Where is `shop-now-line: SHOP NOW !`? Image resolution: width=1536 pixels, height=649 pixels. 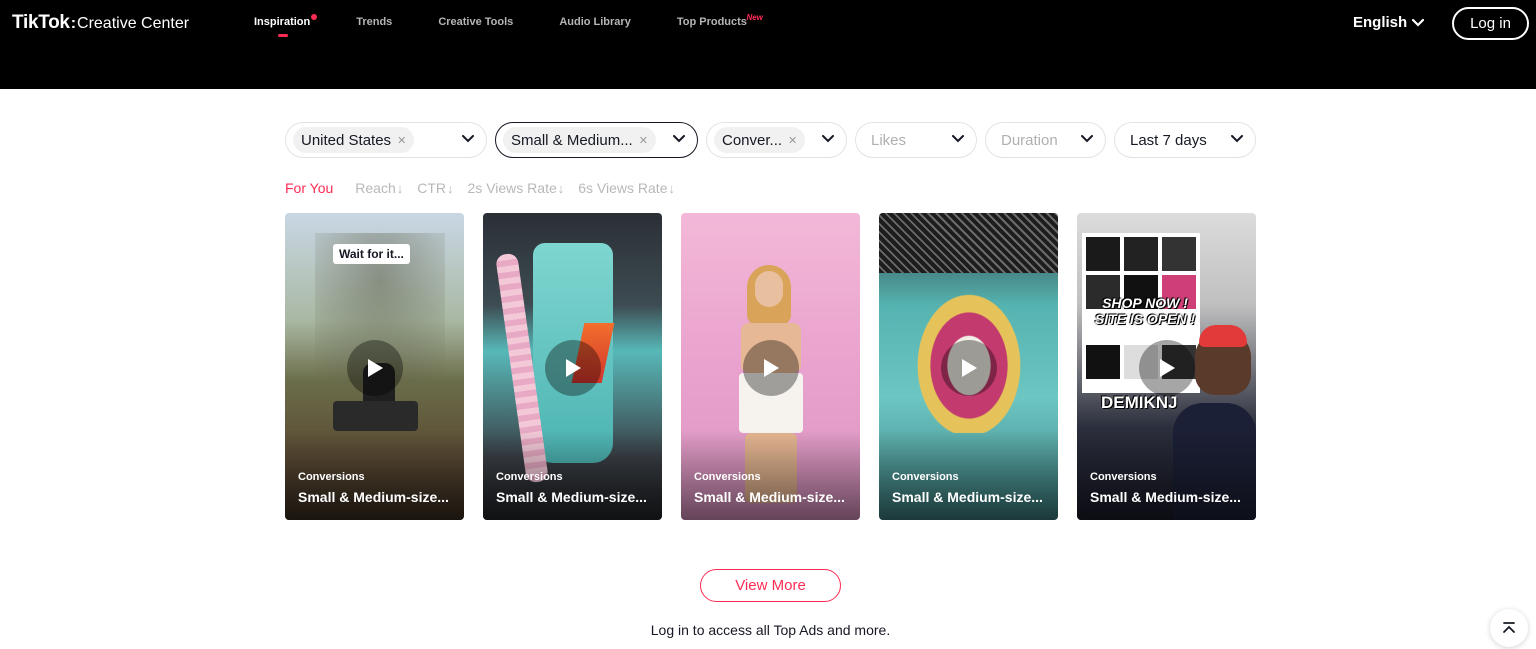 shop-now-line: SHOP NOW ! is located at coordinates (1145, 303).